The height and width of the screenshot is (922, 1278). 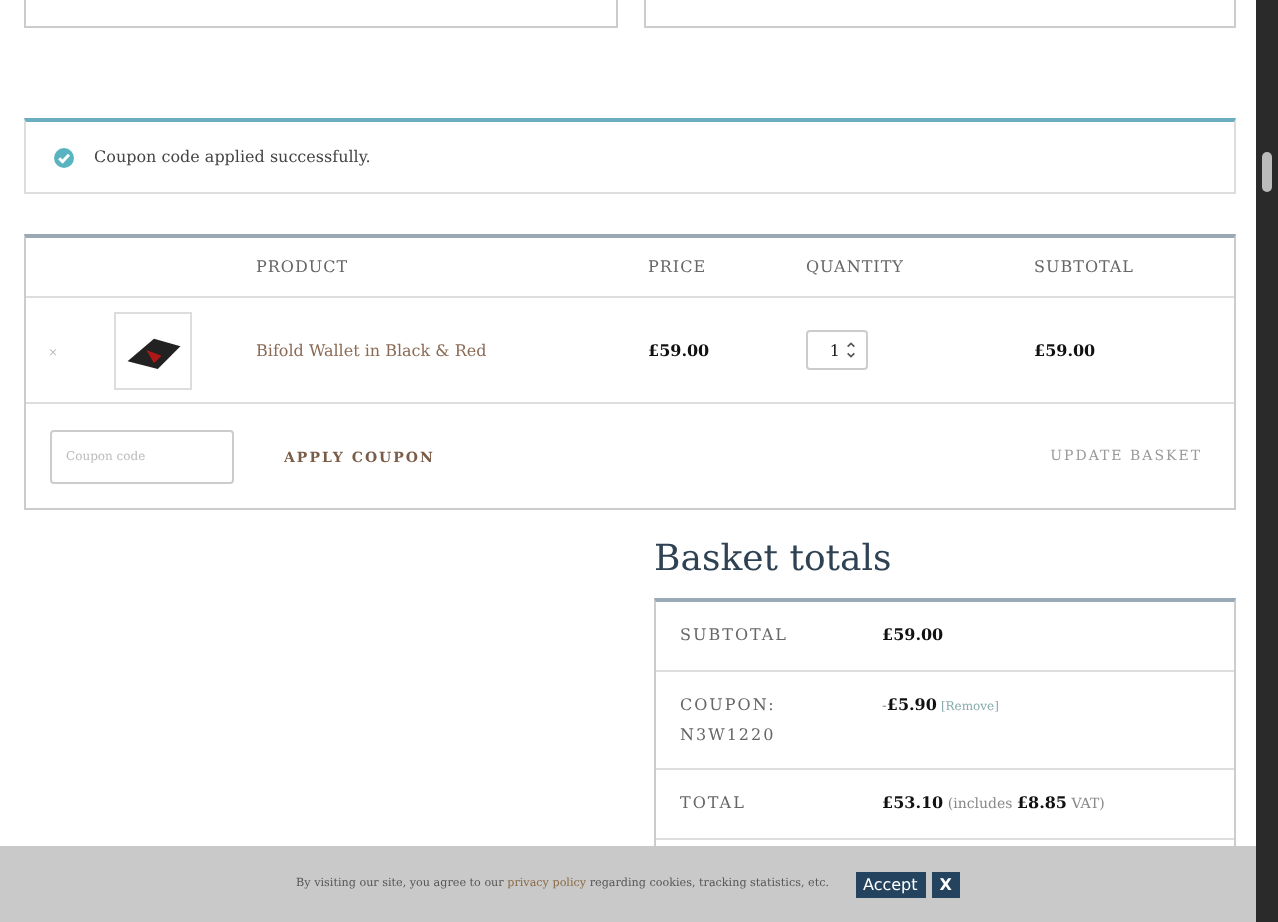 I want to click on price-cell-text: £59.00, so click(x=680, y=350).